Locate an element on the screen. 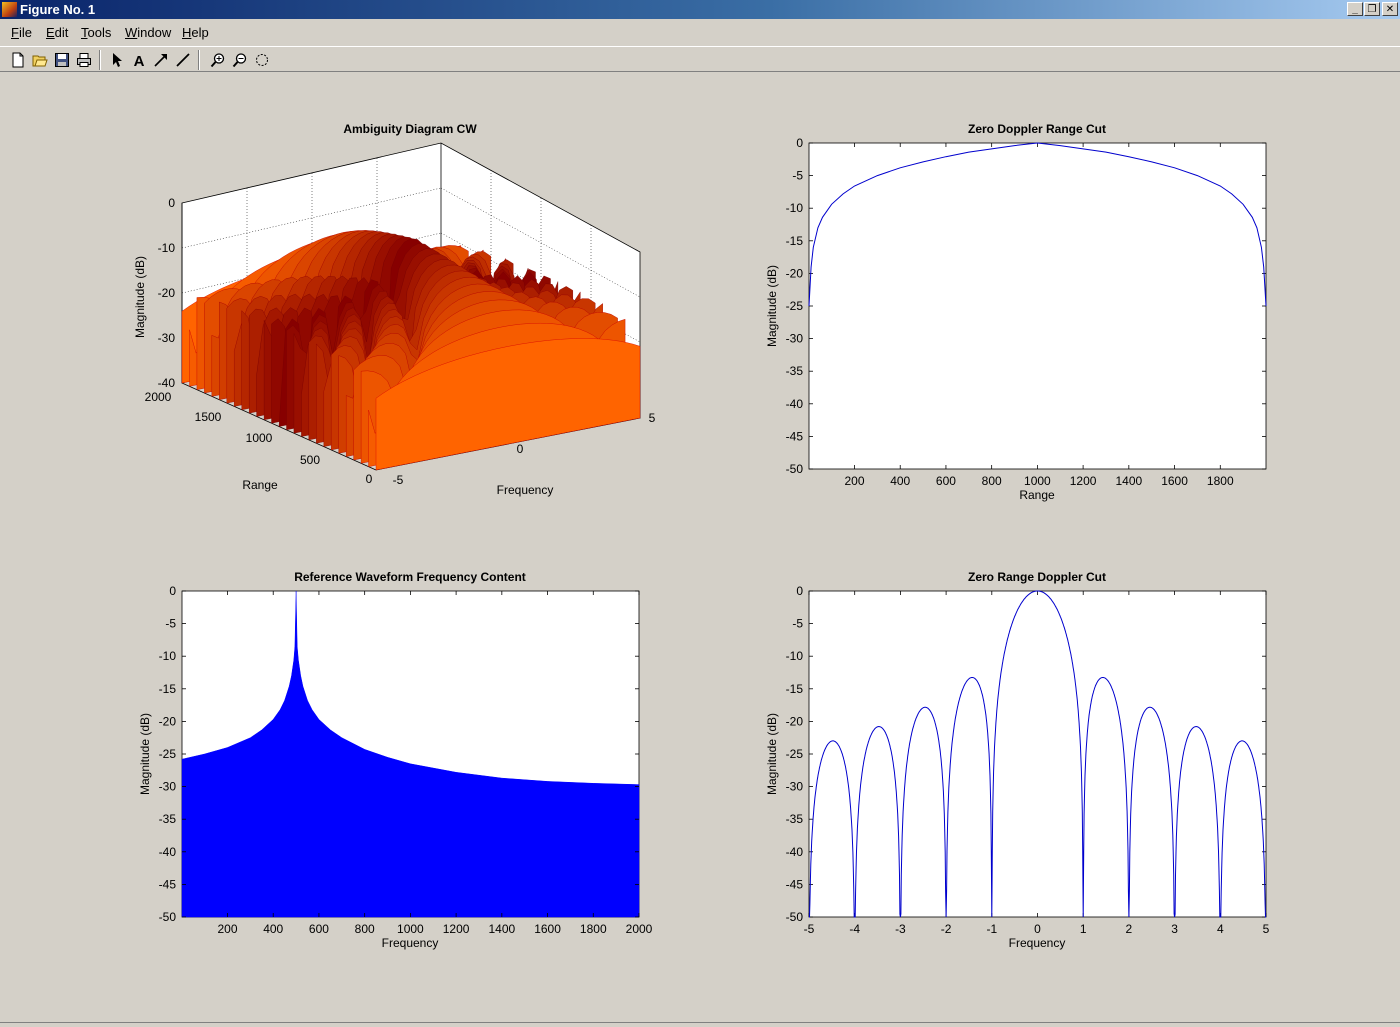 Image resolution: width=1400 pixels, height=1027 pixels. x-tick-label: 3 is located at coordinates (1174, 929).